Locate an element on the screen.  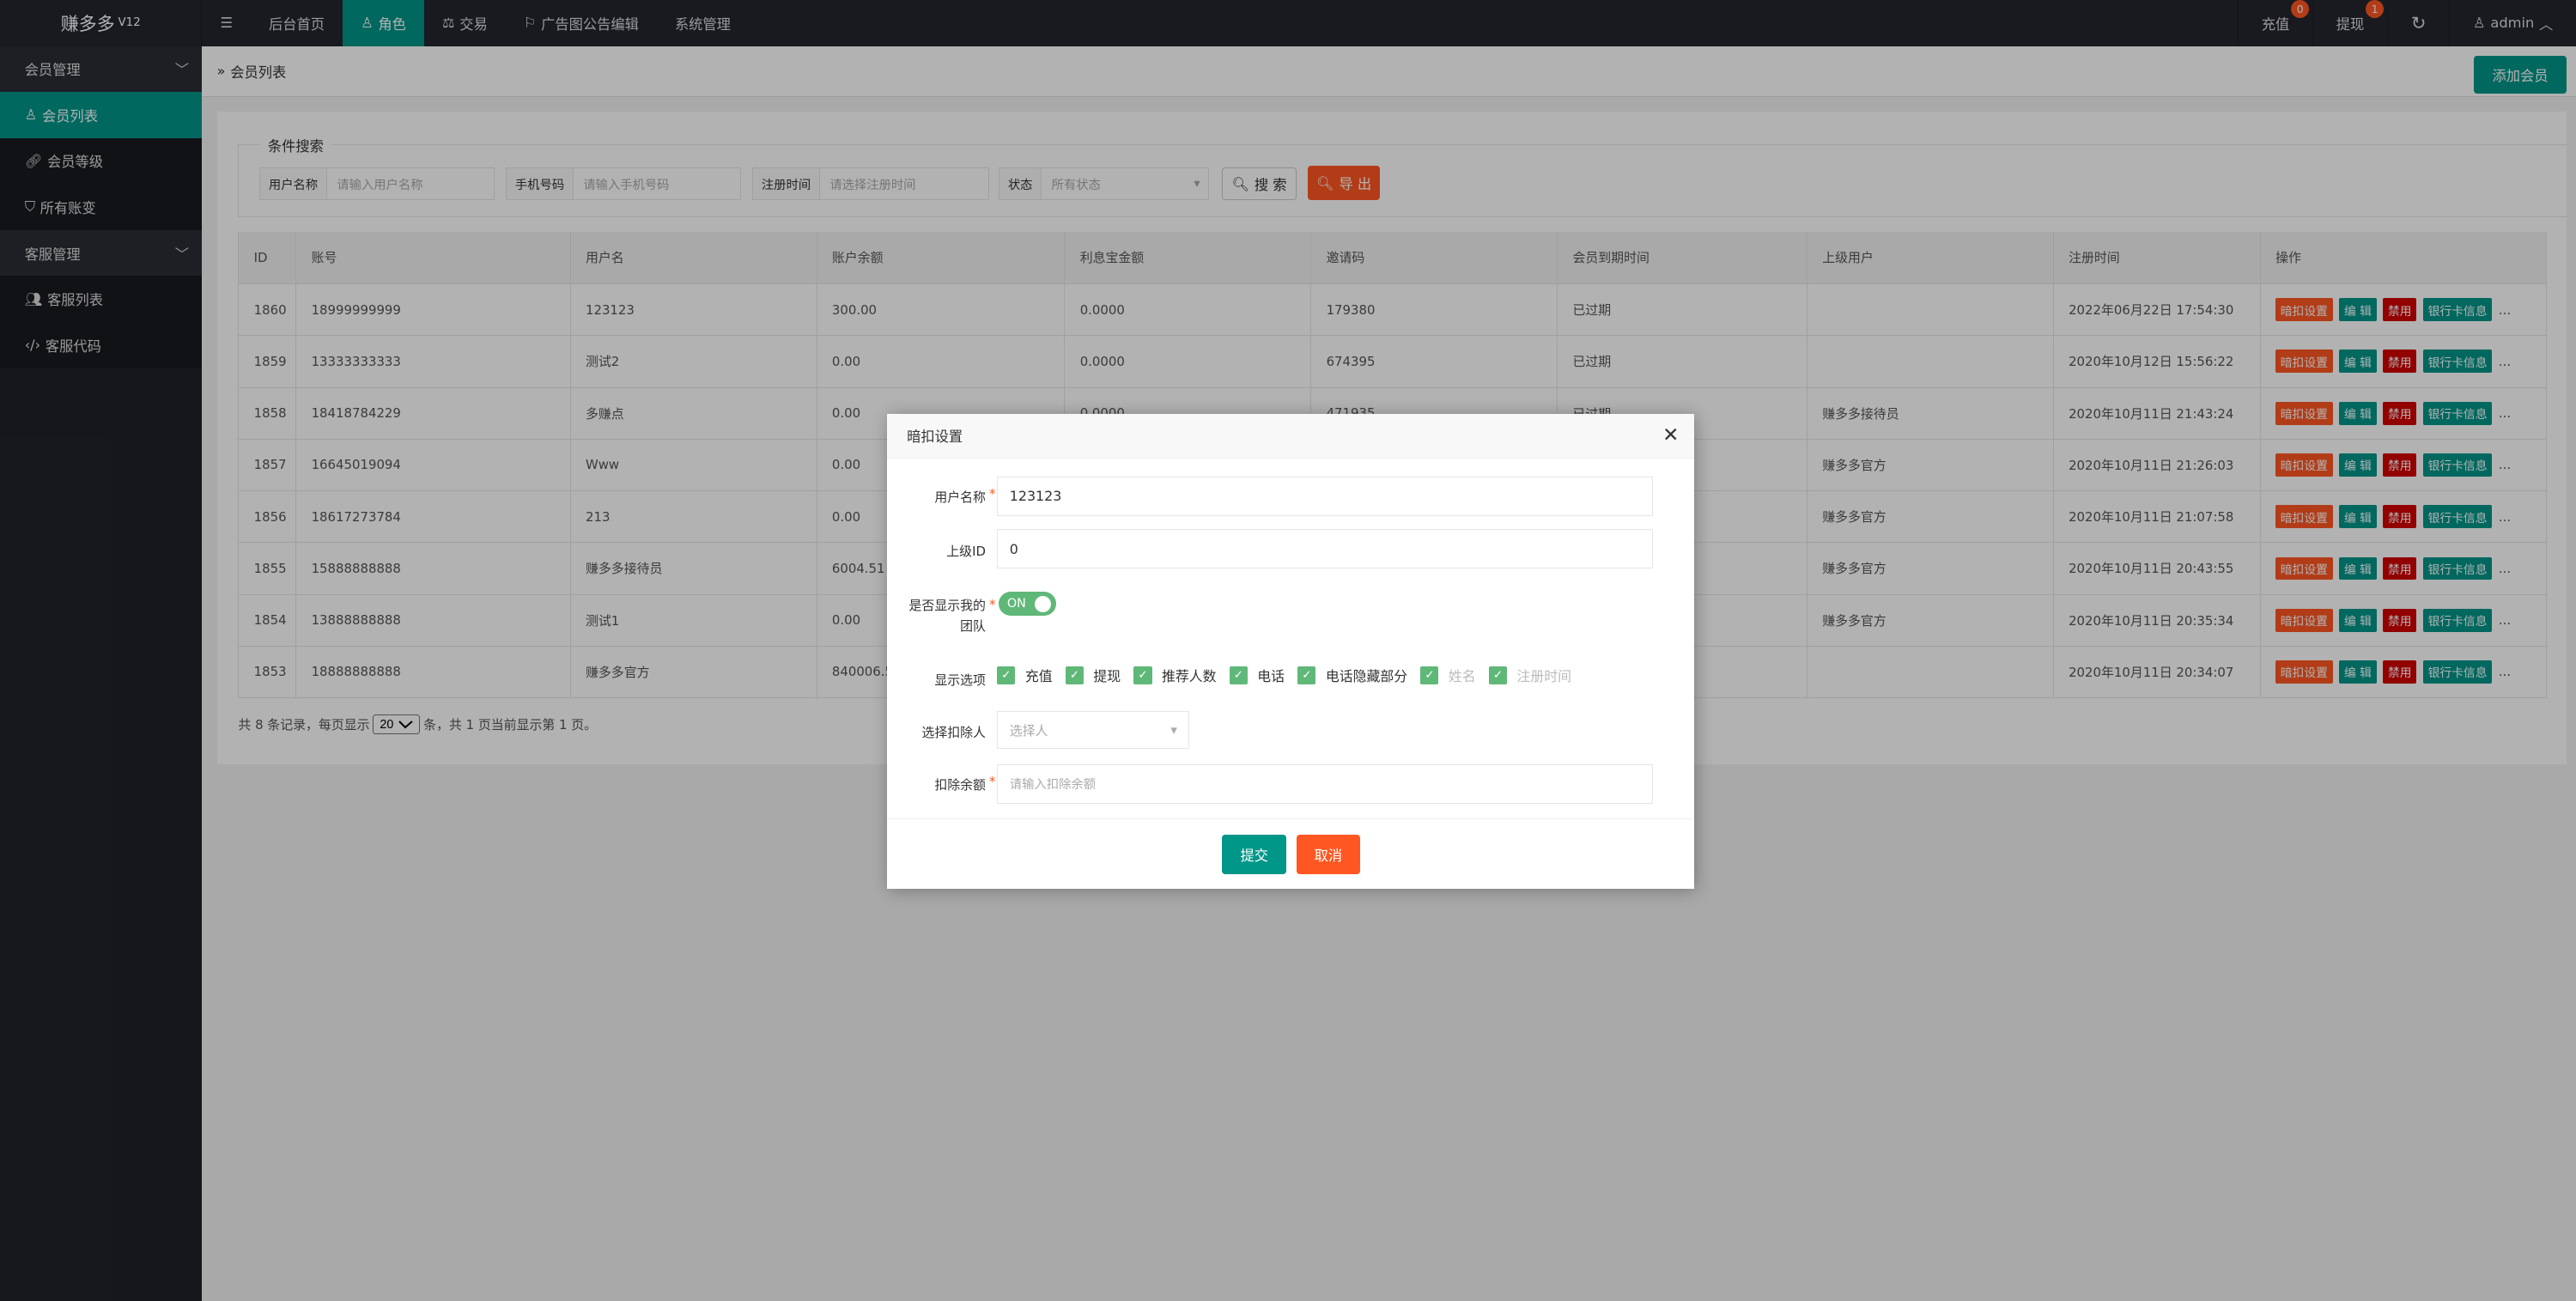
show-team-toggle: ON is located at coordinates (1028, 604).